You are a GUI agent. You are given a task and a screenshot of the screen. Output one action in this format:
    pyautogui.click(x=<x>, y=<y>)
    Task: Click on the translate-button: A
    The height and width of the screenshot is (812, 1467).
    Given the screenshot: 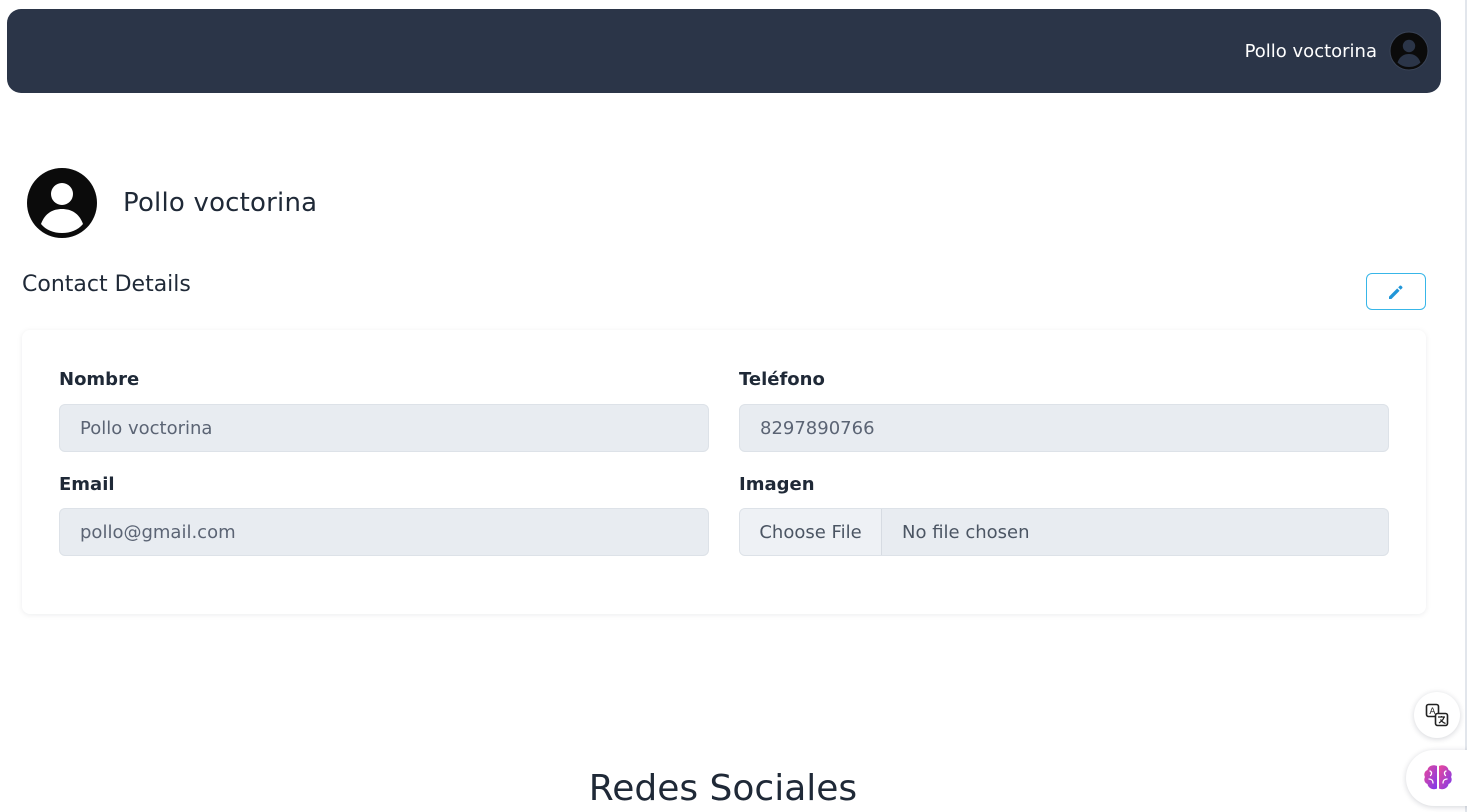 What is the action you would take?
    pyautogui.click(x=1437, y=715)
    